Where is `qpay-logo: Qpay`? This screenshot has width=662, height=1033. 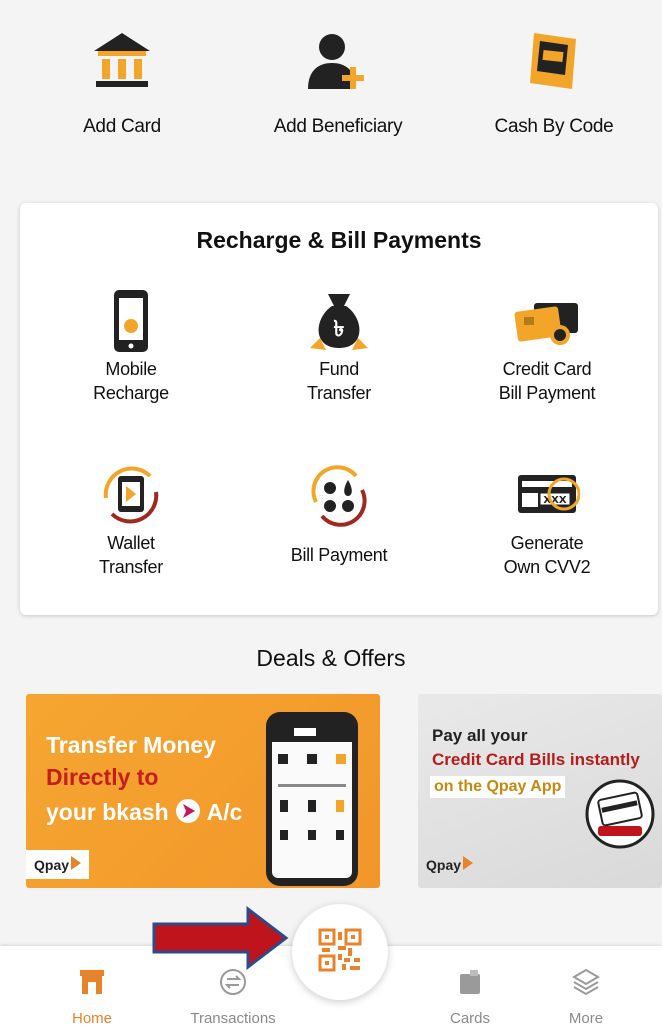
qpay-logo: Qpay is located at coordinates (58, 864).